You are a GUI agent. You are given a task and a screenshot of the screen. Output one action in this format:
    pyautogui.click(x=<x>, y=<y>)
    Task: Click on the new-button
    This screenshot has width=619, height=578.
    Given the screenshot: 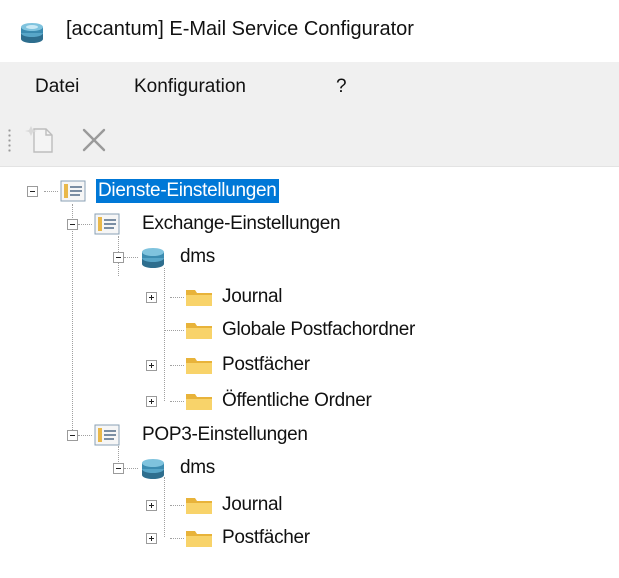 What is the action you would take?
    pyautogui.click(x=42, y=140)
    